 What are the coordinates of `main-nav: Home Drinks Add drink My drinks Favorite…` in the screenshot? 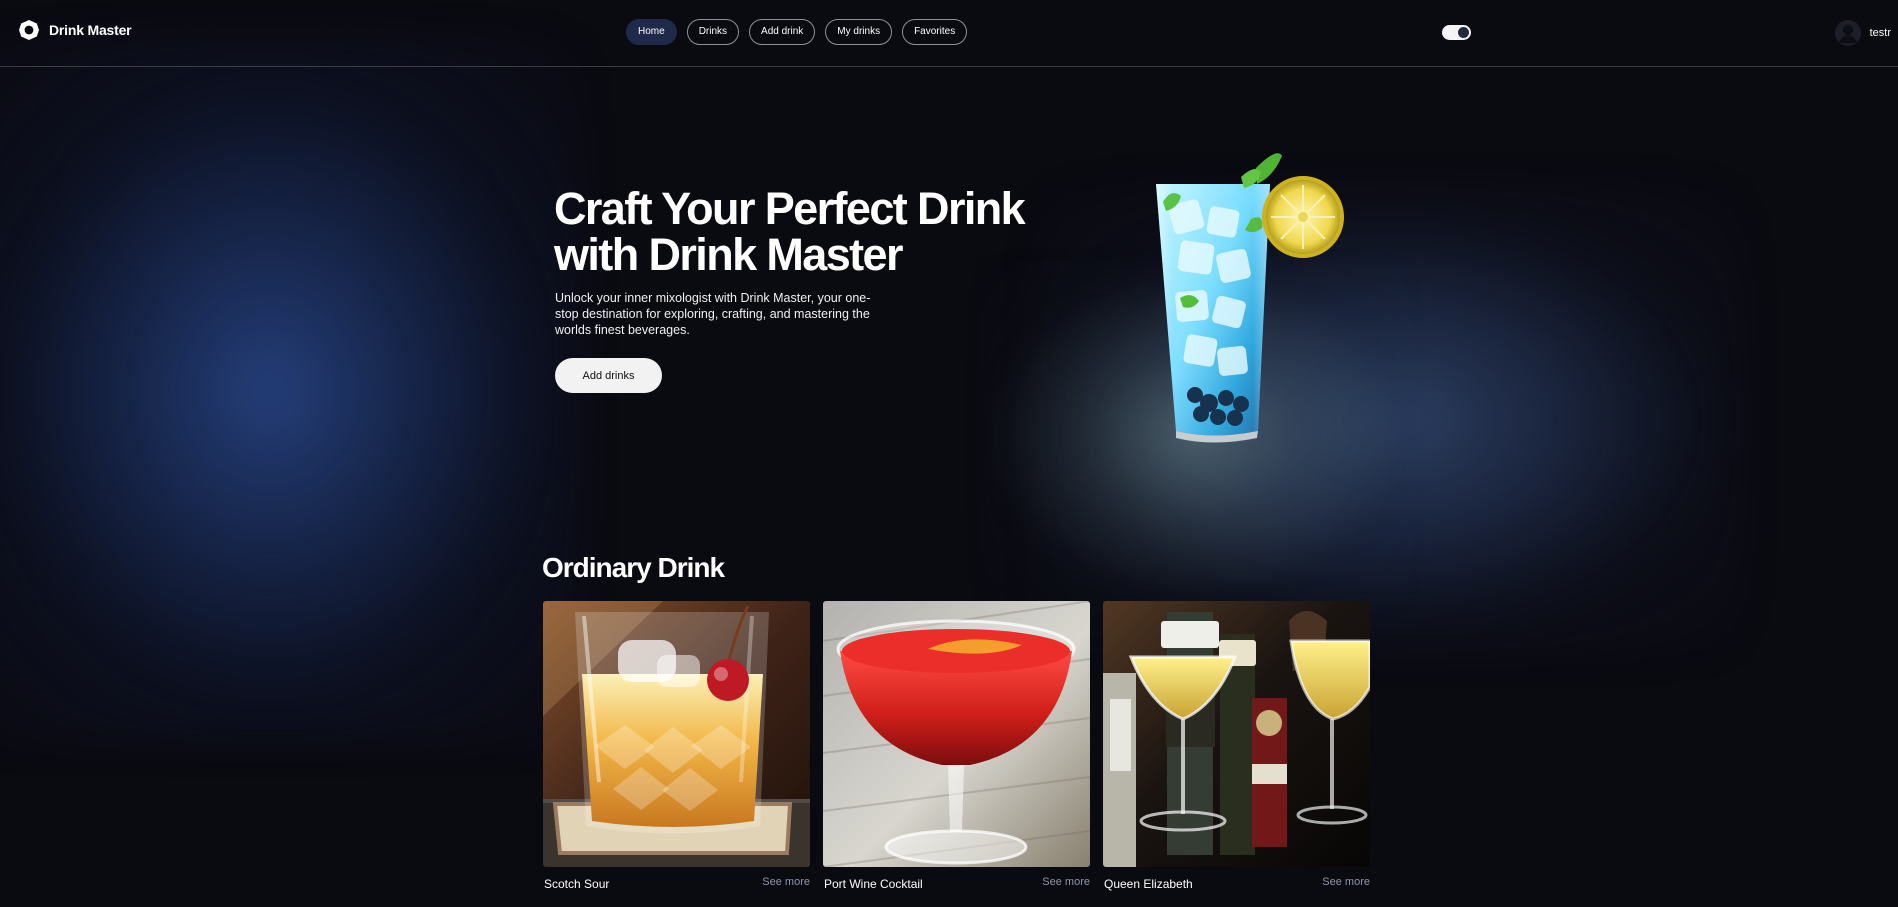 It's located at (797, 32).